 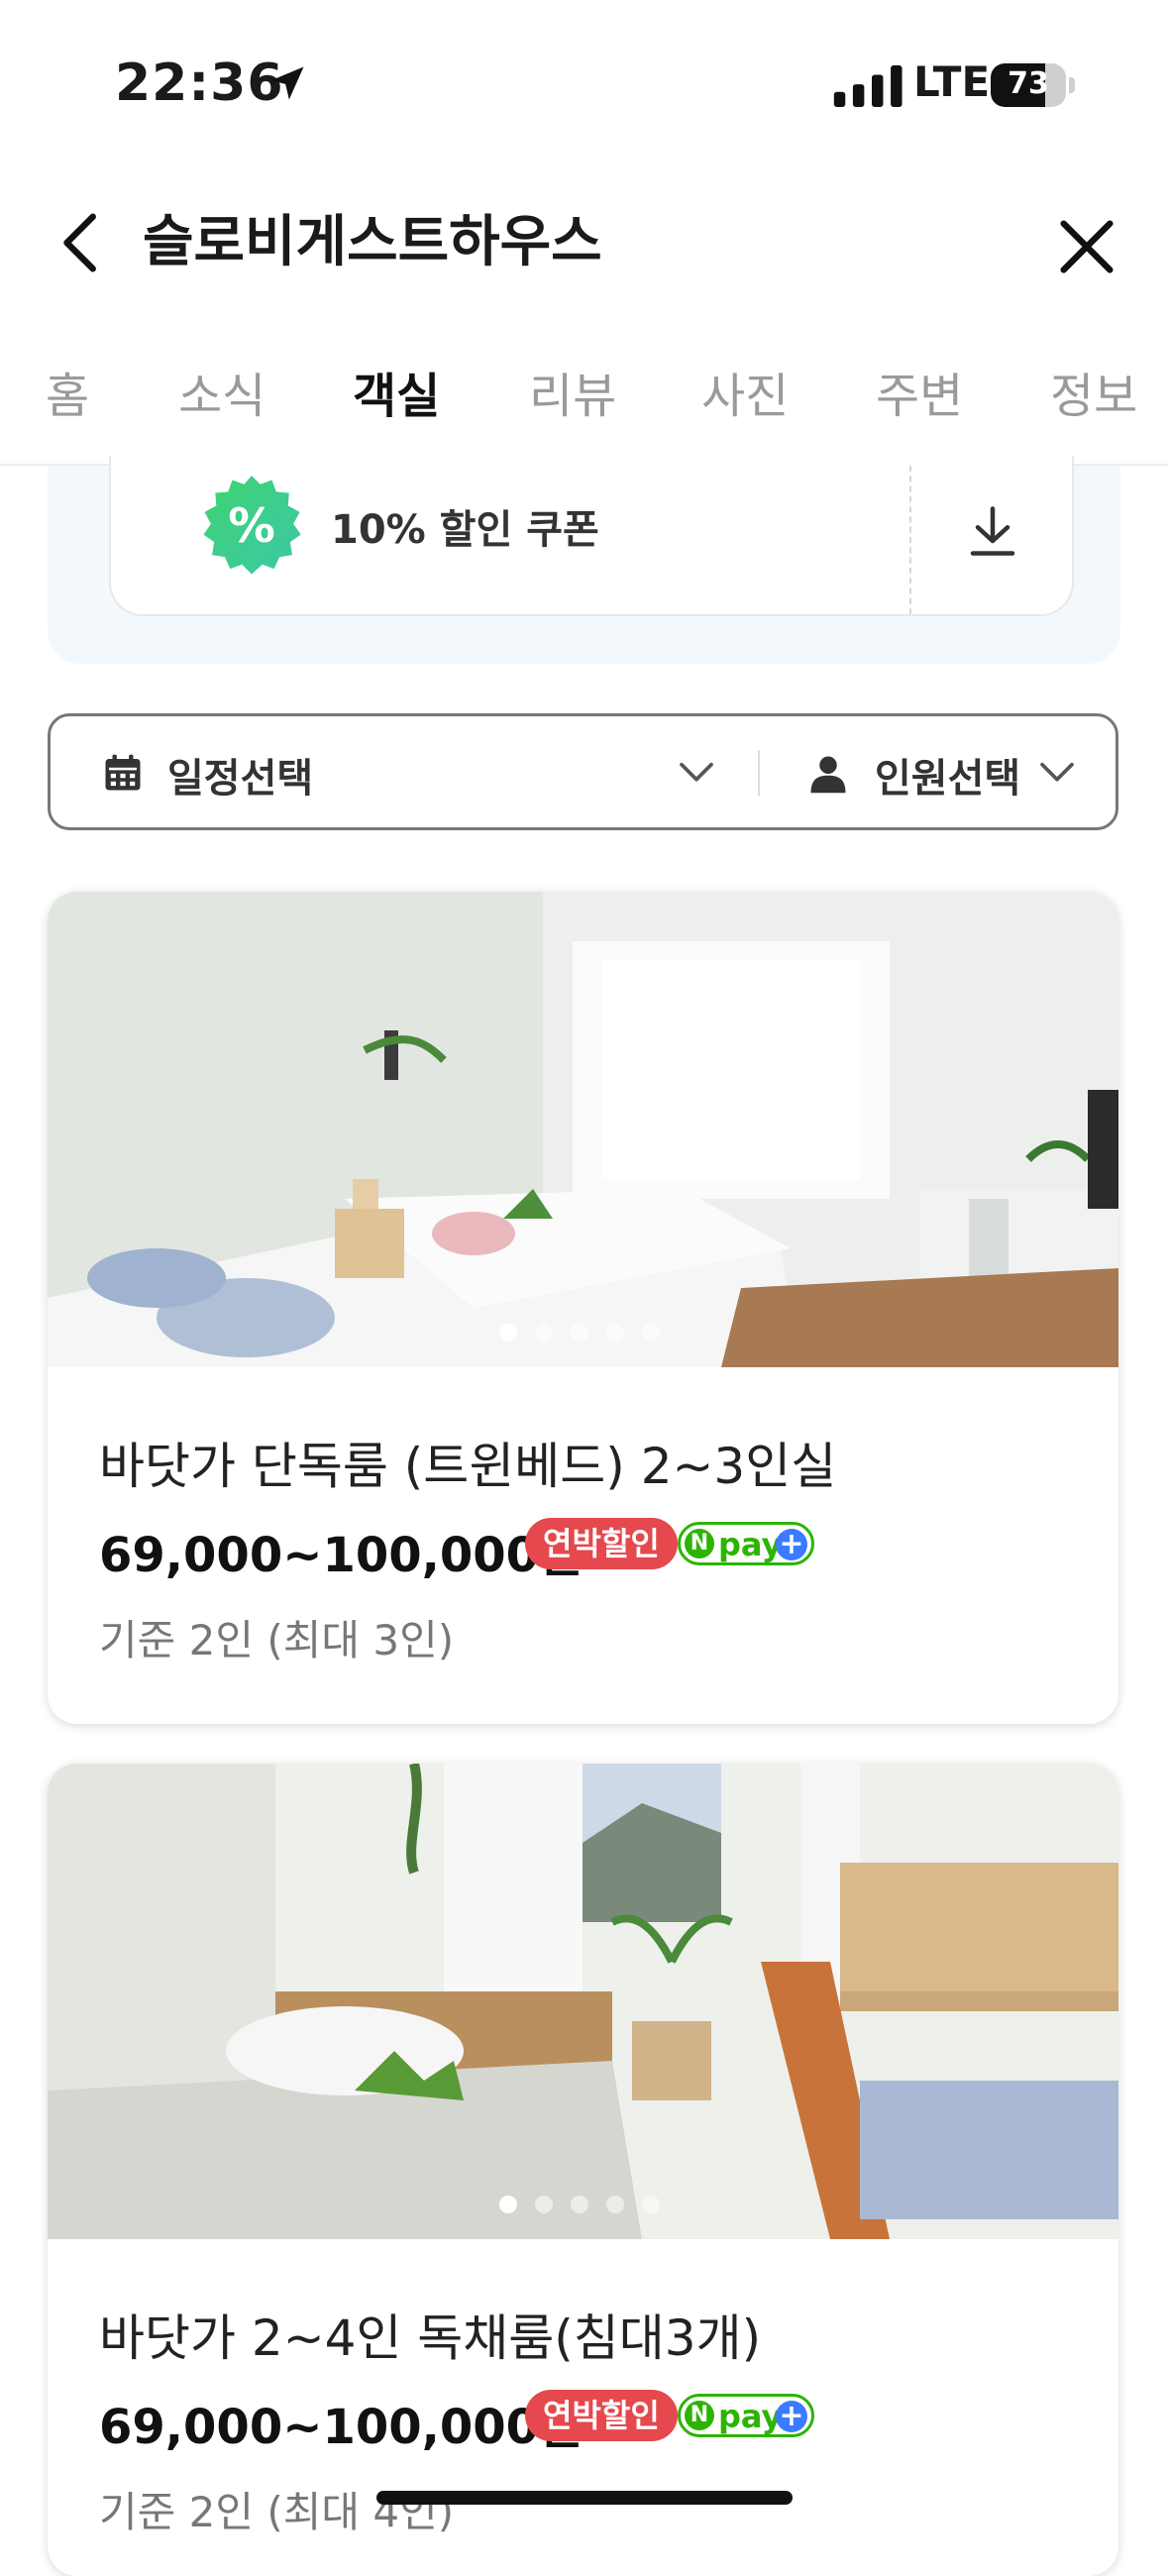 I want to click on status-bar: 22:36 LTE 73, so click(x=584, y=84).